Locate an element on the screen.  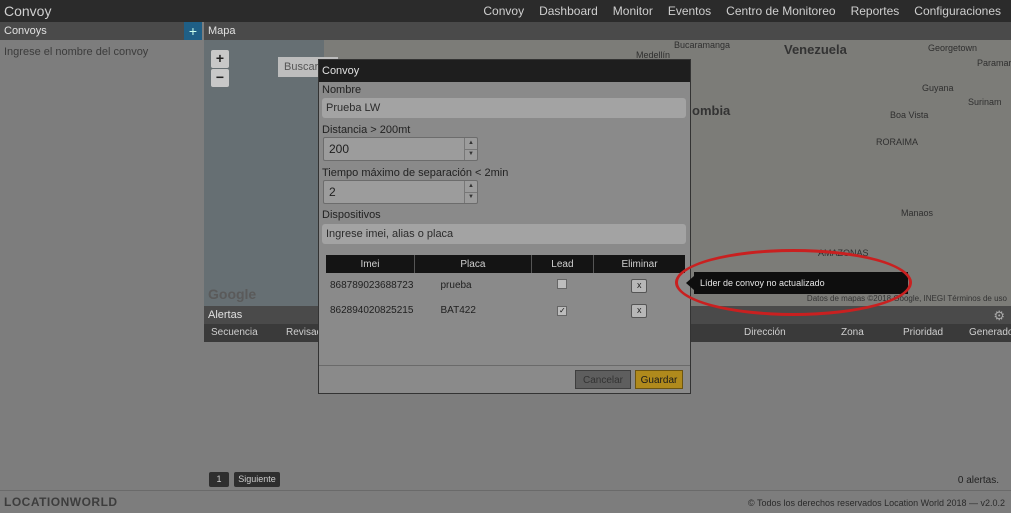
map-label-venezuela: Venezuela is located at coordinates (815, 49).